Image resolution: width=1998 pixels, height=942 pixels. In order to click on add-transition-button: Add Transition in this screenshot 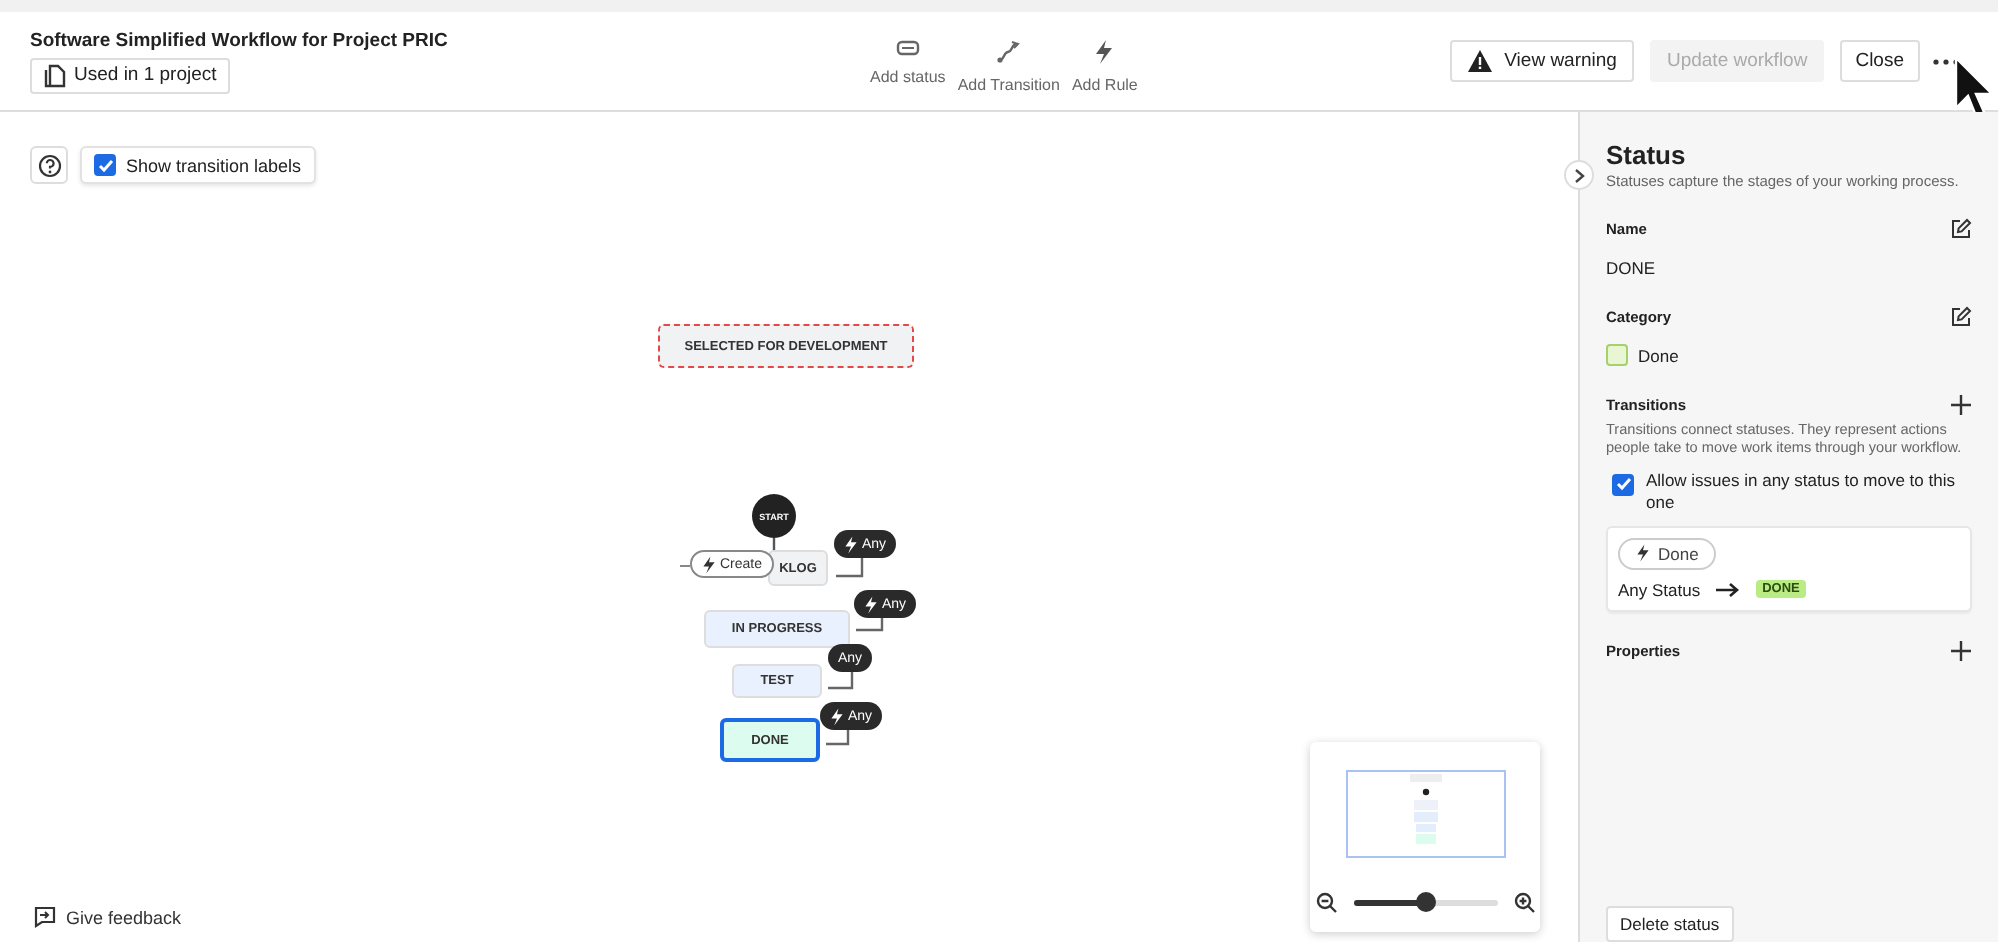, I will do `click(1008, 67)`.